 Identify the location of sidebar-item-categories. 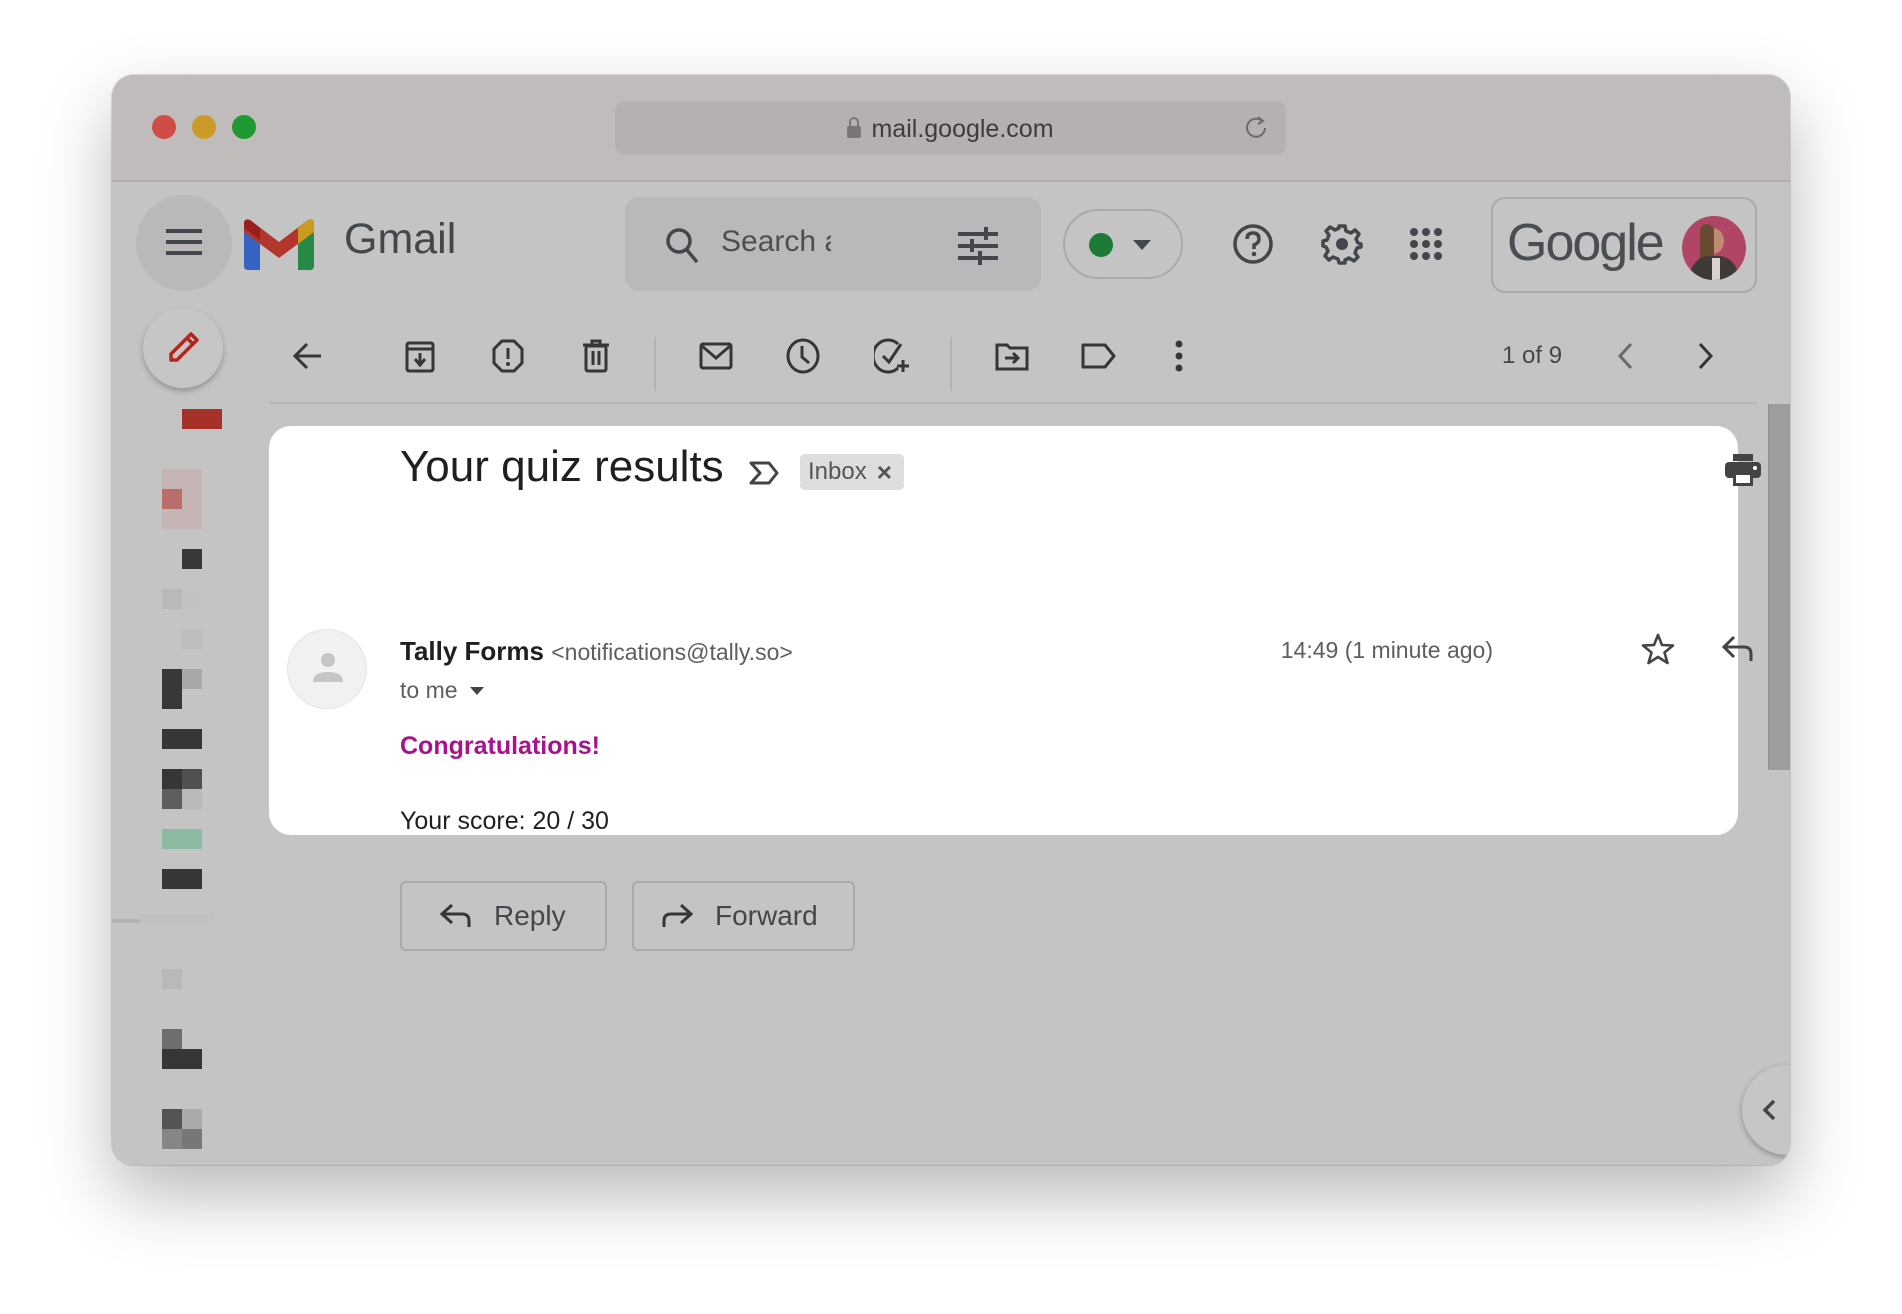
(182, 739).